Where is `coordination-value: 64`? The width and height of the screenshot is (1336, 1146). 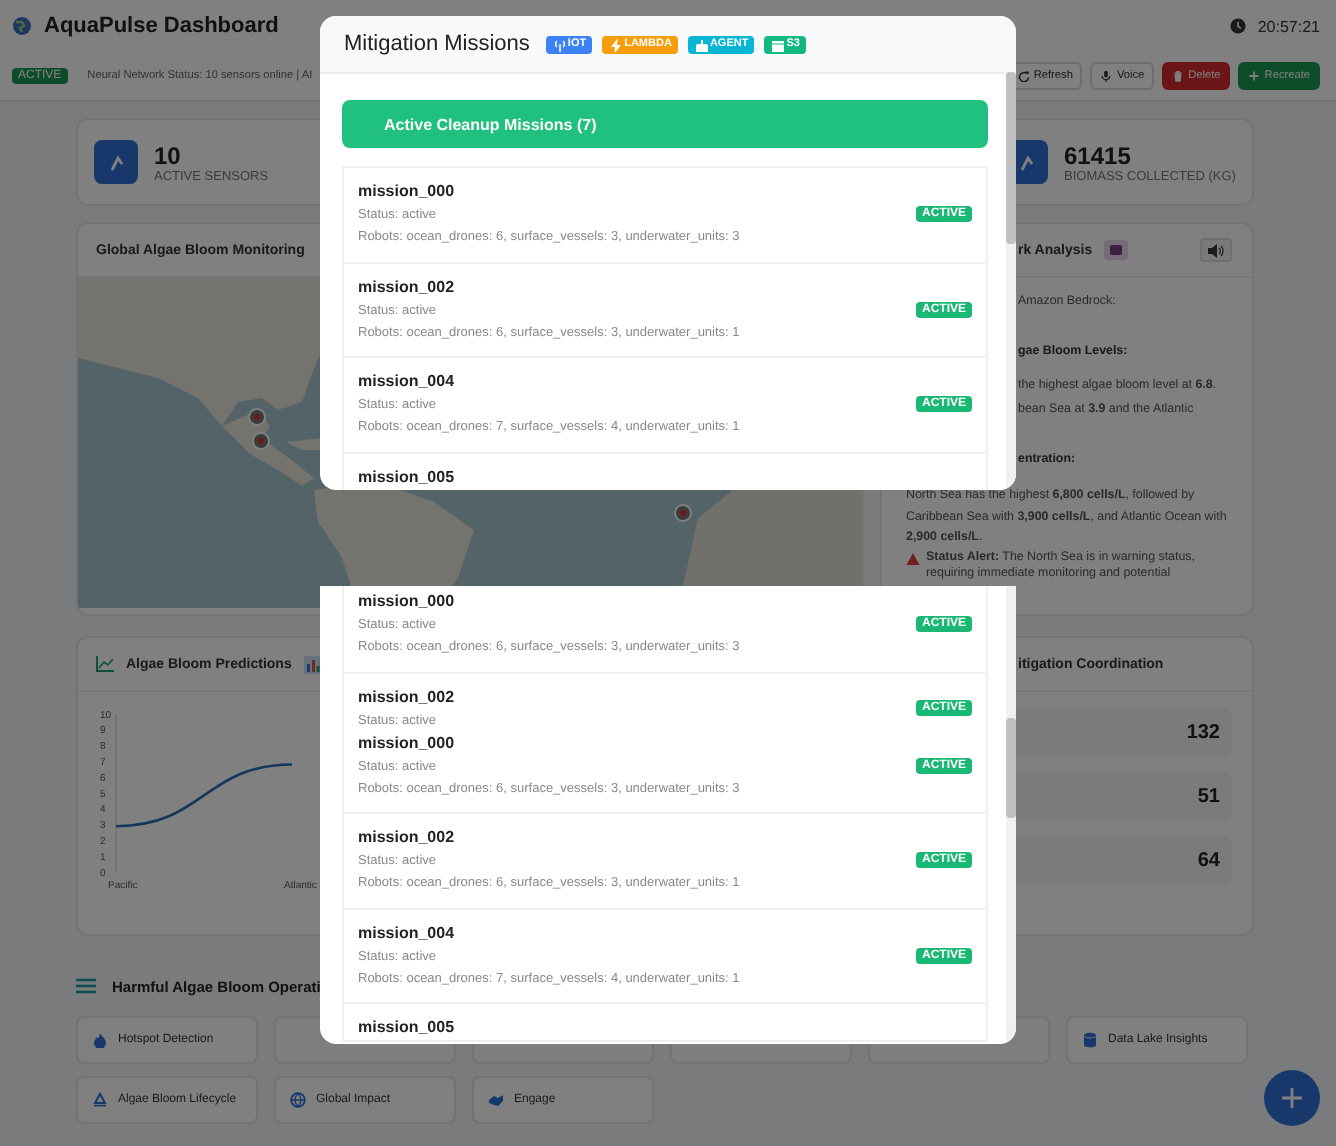 coordination-value: 64 is located at coordinates (1208, 860).